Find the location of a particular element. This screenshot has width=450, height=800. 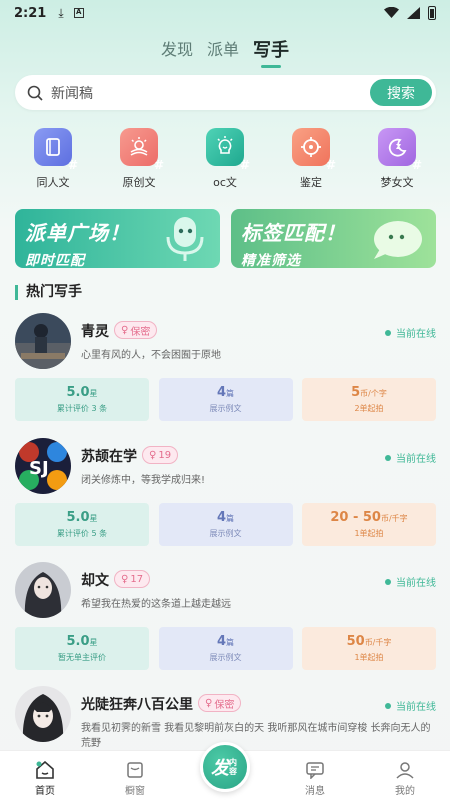

microphone-mascot-icon is located at coordinates (185, 239).